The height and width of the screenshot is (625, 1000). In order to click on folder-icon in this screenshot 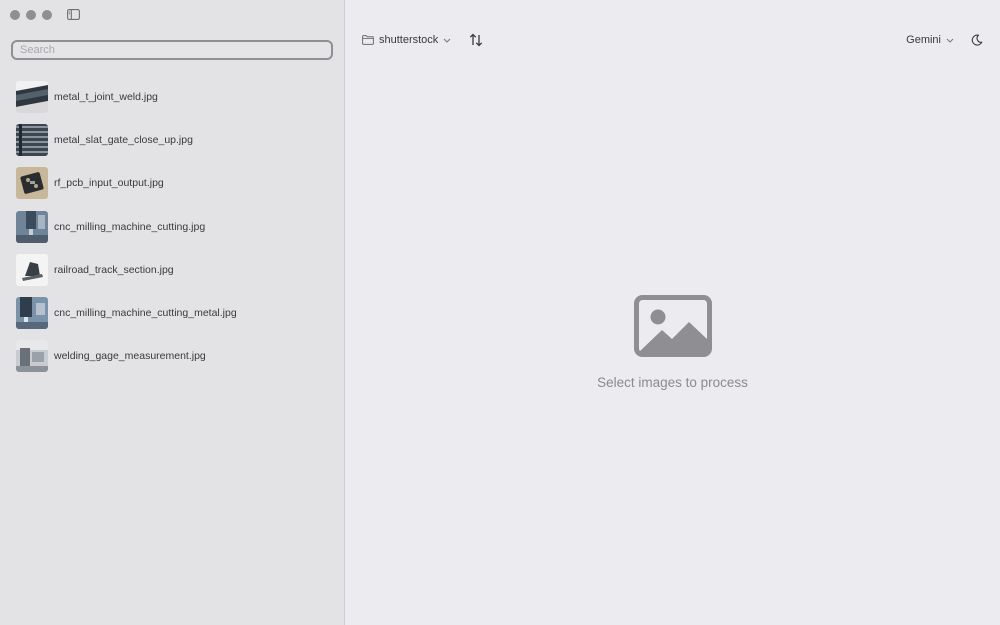, I will do `click(368, 40)`.